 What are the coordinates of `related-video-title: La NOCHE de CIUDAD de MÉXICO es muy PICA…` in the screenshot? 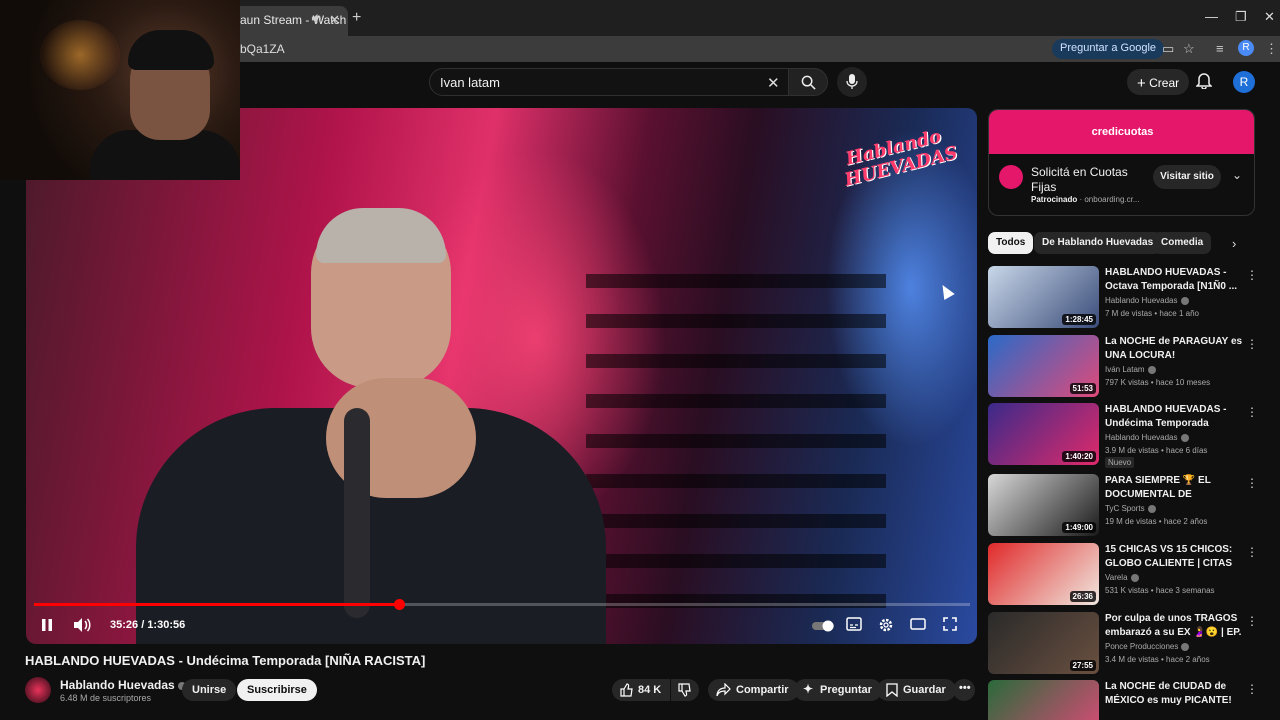 It's located at (1175, 693).